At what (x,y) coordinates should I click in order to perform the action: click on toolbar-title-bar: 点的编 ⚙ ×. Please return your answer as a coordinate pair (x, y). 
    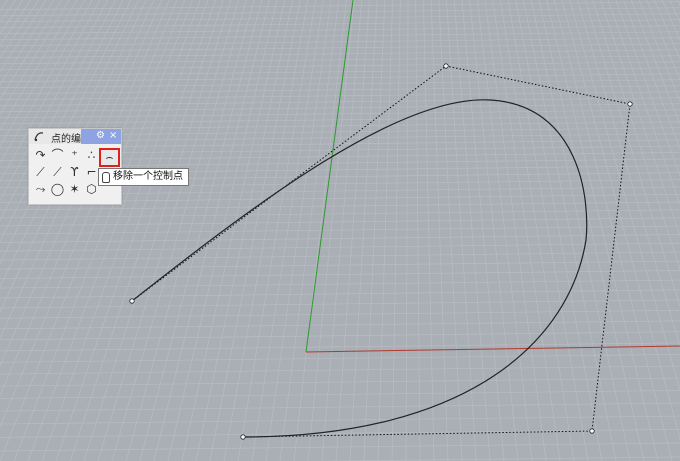
    Looking at the image, I should click on (75, 137).